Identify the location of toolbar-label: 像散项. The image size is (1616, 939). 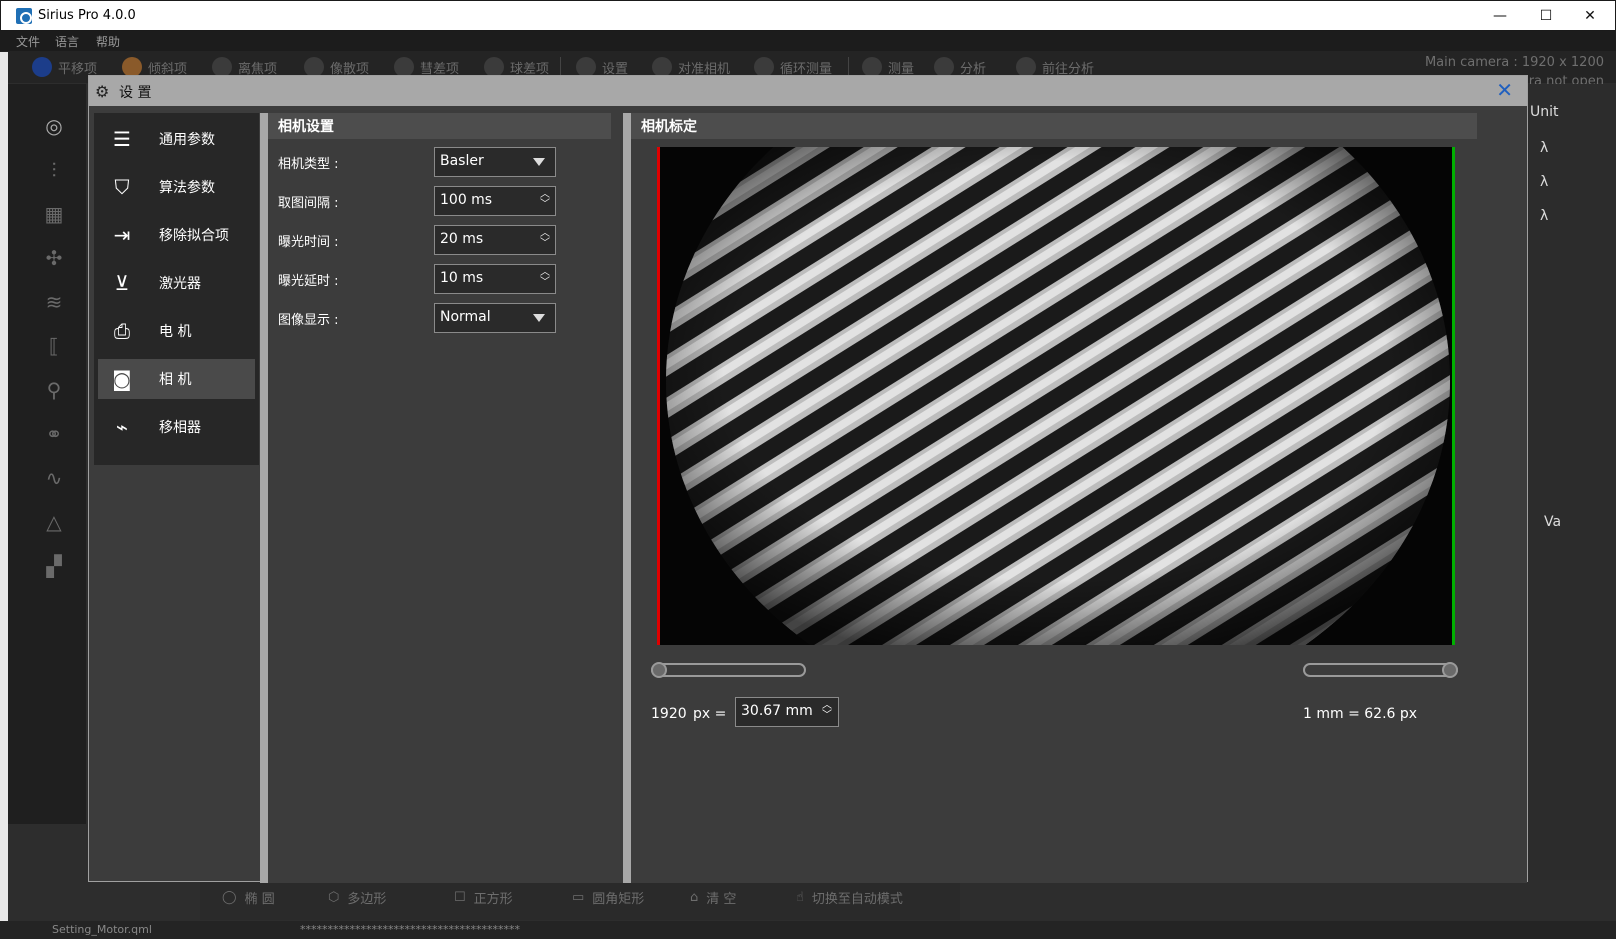
(350, 69).